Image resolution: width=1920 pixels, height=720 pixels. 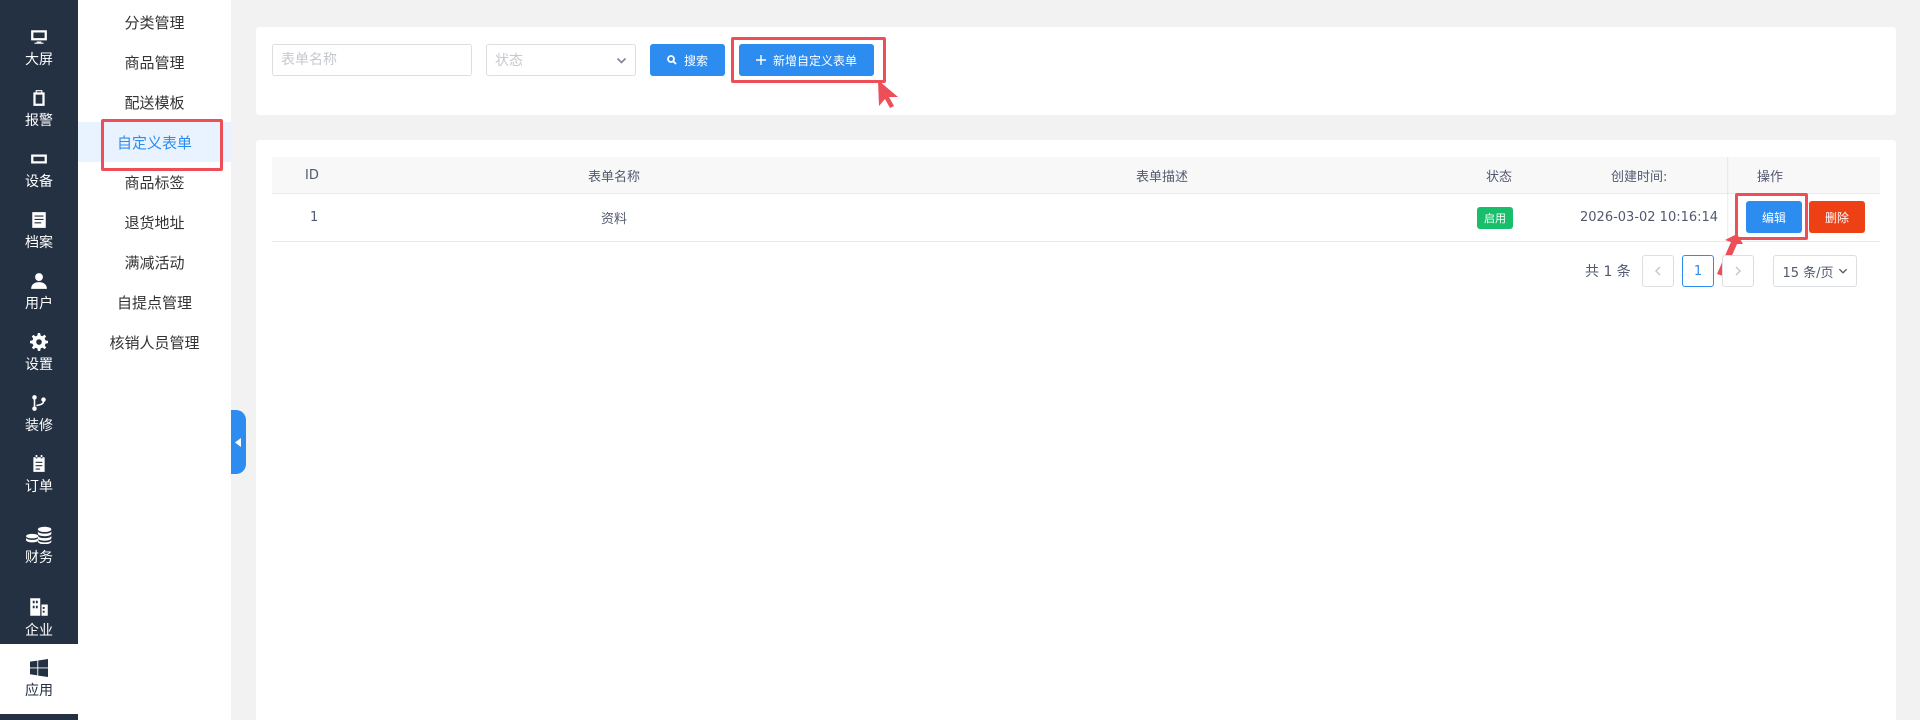 I want to click on plus-icon, so click(x=760, y=60).